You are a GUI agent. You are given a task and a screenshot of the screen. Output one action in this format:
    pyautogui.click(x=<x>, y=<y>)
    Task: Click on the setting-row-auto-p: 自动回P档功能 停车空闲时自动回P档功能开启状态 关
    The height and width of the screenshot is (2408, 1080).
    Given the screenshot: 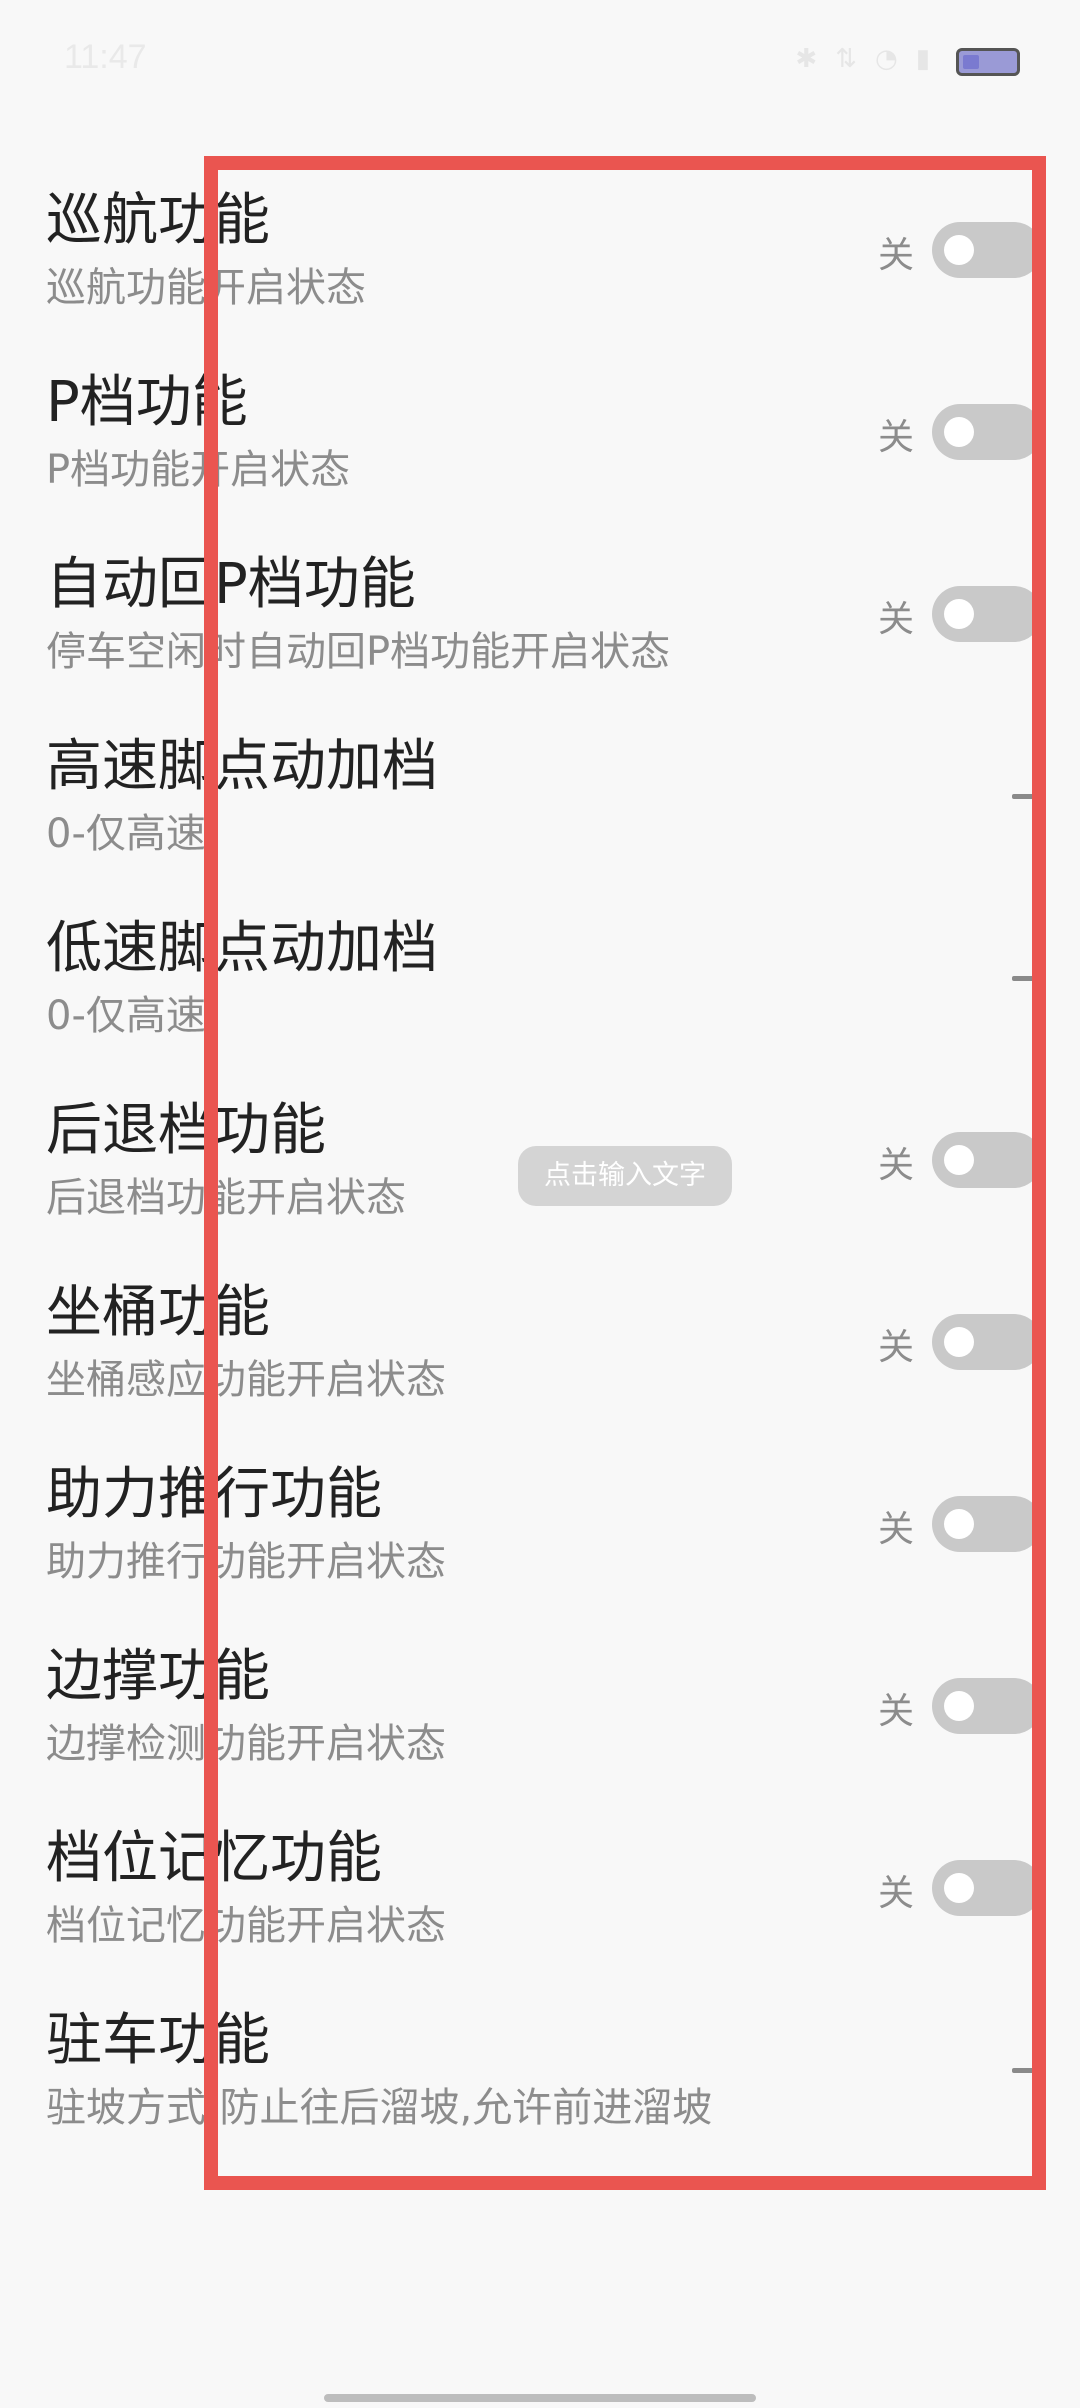 What is the action you would take?
    pyautogui.click(x=540, y=623)
    